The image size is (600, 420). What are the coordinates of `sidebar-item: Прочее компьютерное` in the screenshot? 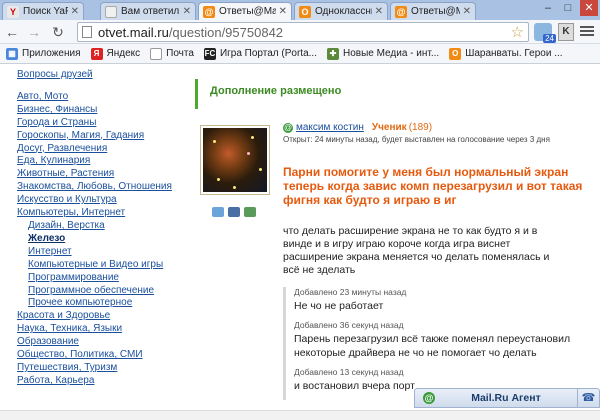 It's located at (102, 303).